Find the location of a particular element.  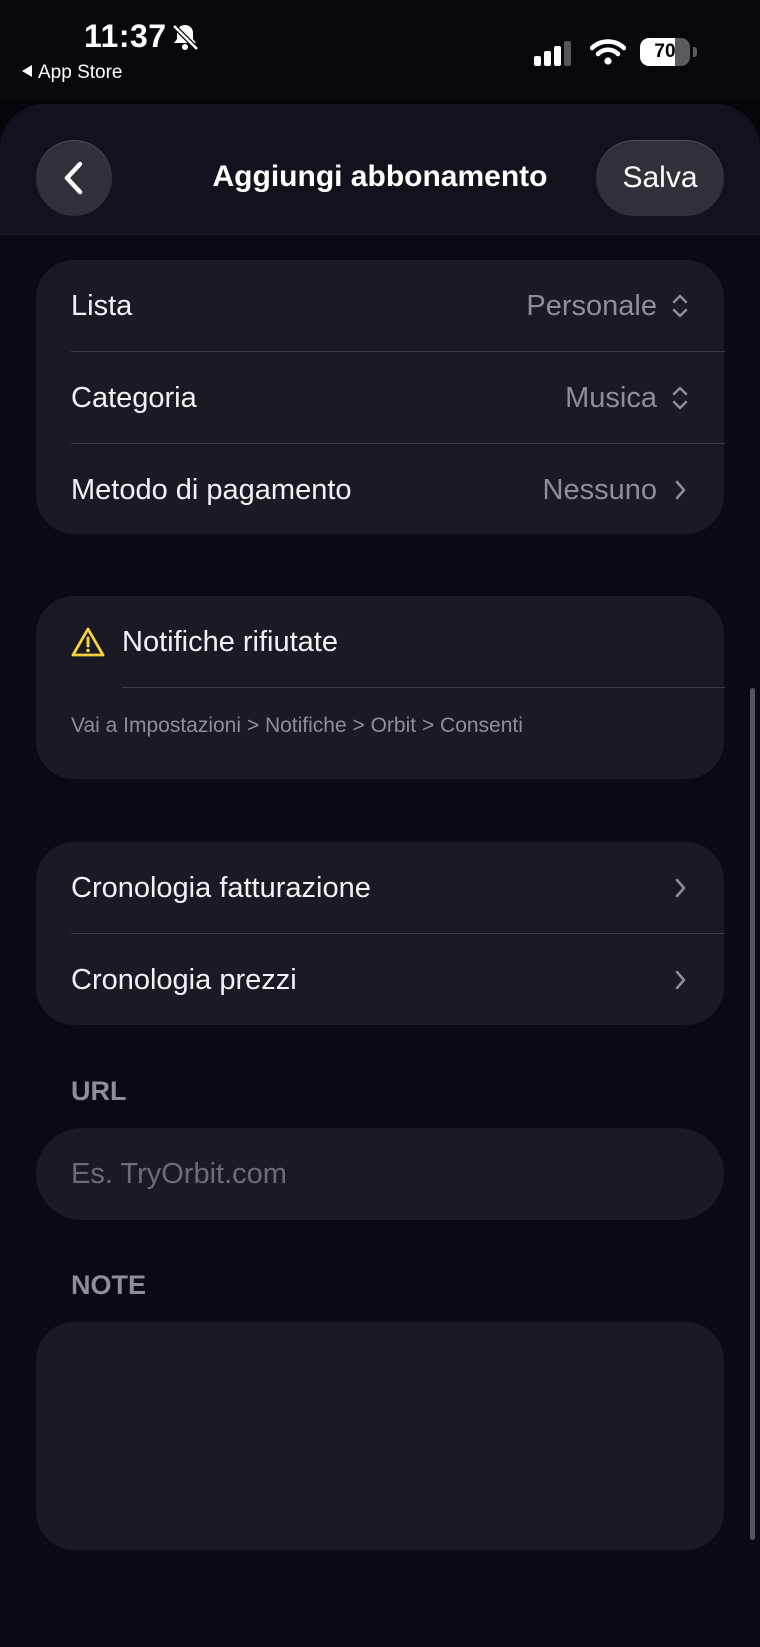

notes-section-label: NOTE is located at coordinates (109, 1285).